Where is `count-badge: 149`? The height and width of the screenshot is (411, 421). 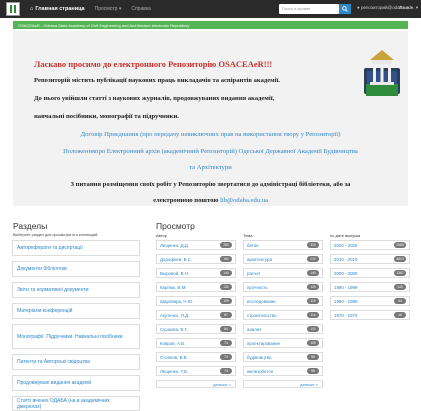 count-badge: 149 is located at coordinates (313, 273).